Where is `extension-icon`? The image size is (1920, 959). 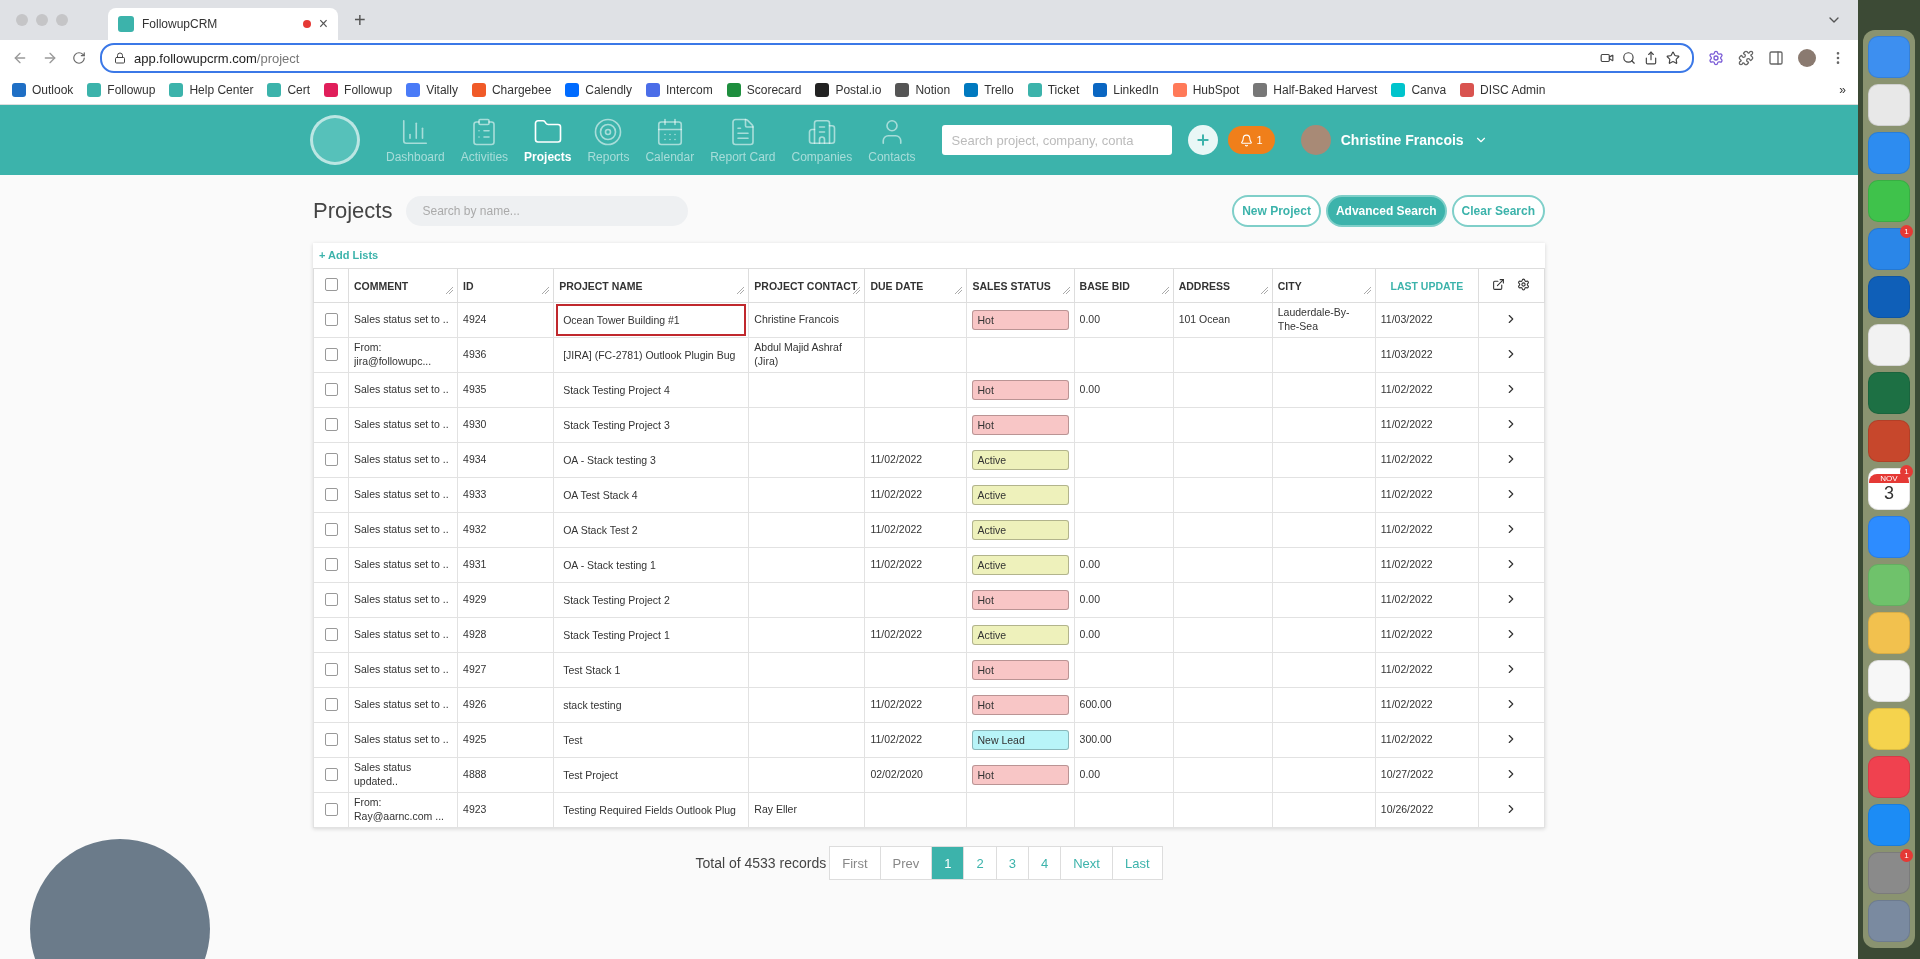 extension-icon is located at coordinates (1716, 58).